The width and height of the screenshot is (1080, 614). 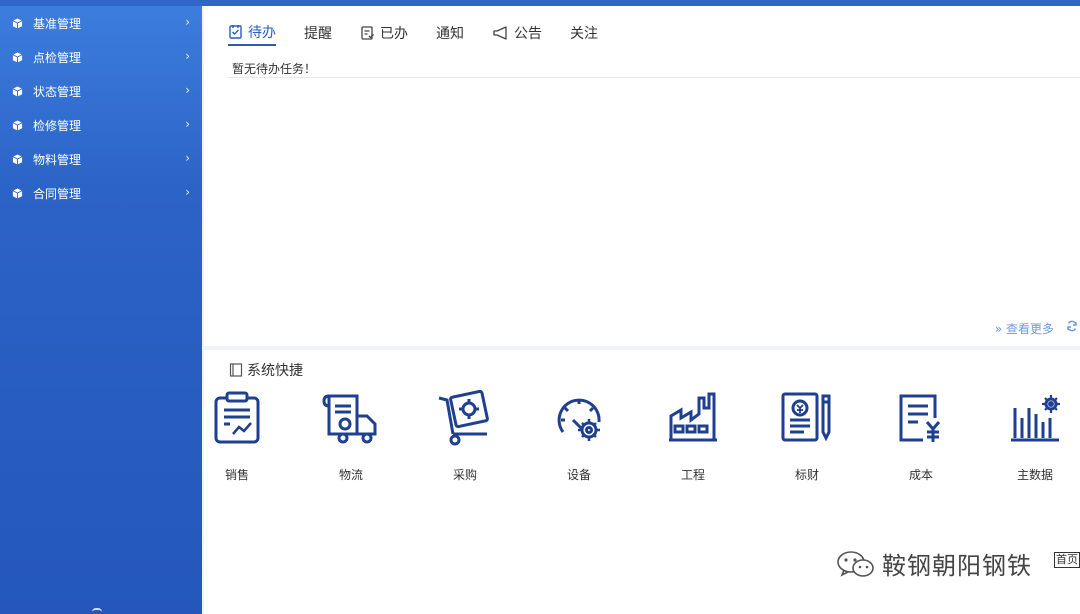 What do you see at coordinates (1034, 475) in the screenshot?
I see `shortcut-label: 主数据` at bounding box center [1034, 475].